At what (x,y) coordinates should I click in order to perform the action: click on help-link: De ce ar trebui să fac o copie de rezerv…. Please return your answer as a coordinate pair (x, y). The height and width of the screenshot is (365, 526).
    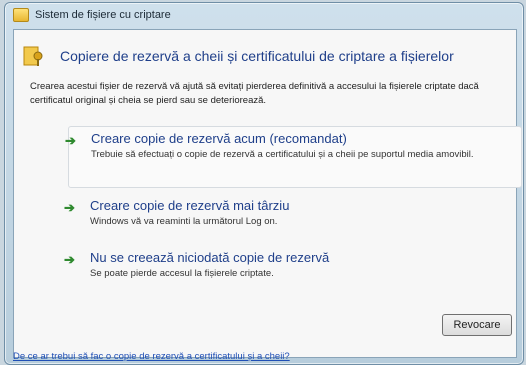
    Looking at the image, I should click on (151, 356).